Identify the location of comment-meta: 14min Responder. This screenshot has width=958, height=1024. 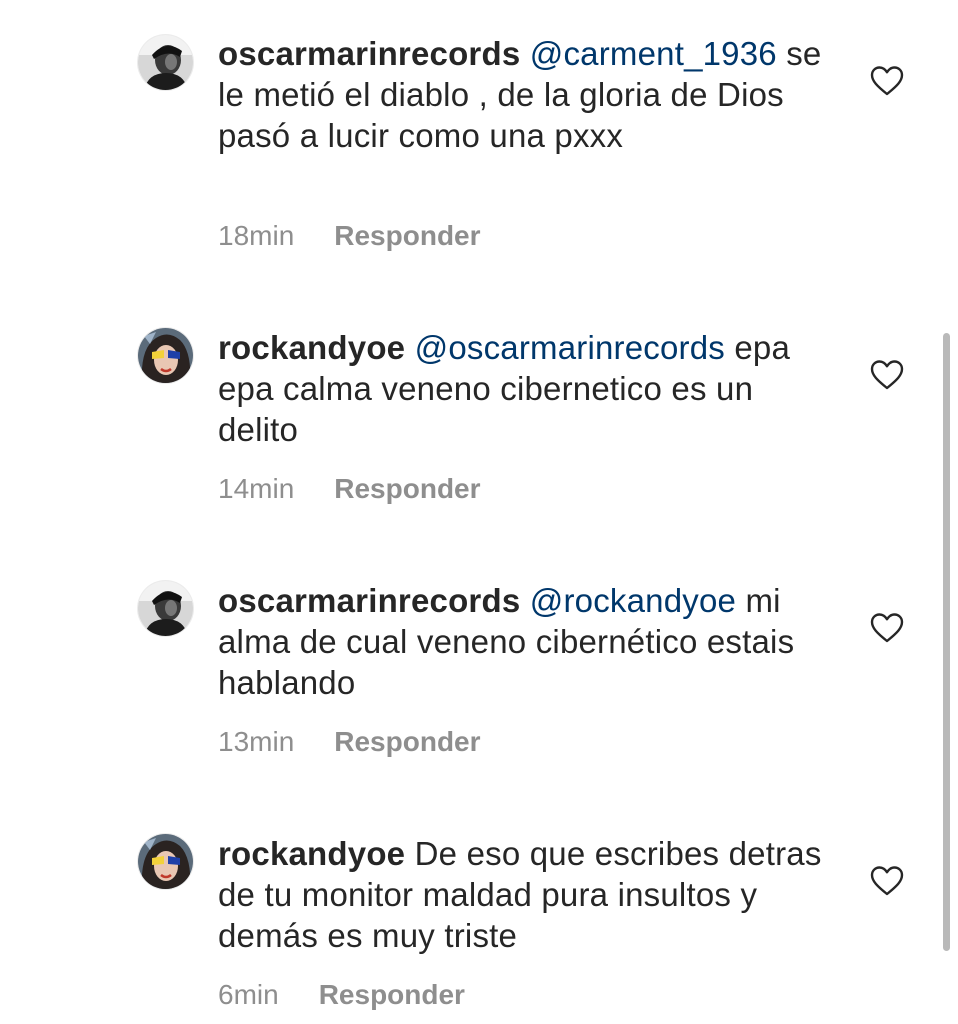
(349, 489).